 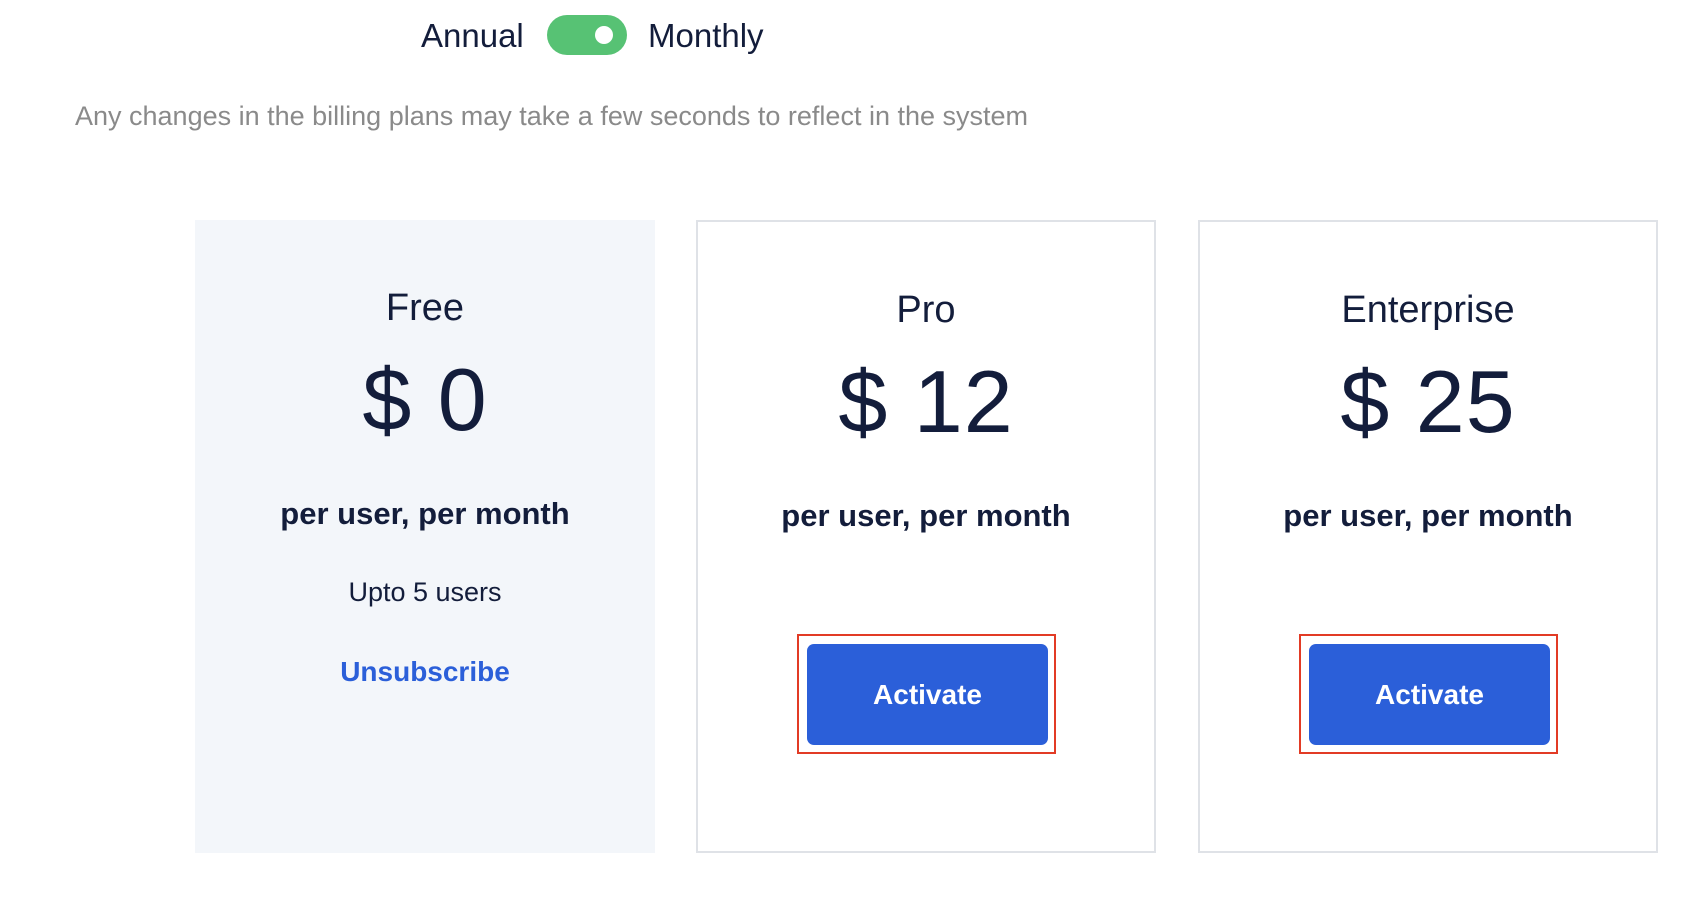 I want to click on activate-pro-button: Activate, so click(x=927, y=694).